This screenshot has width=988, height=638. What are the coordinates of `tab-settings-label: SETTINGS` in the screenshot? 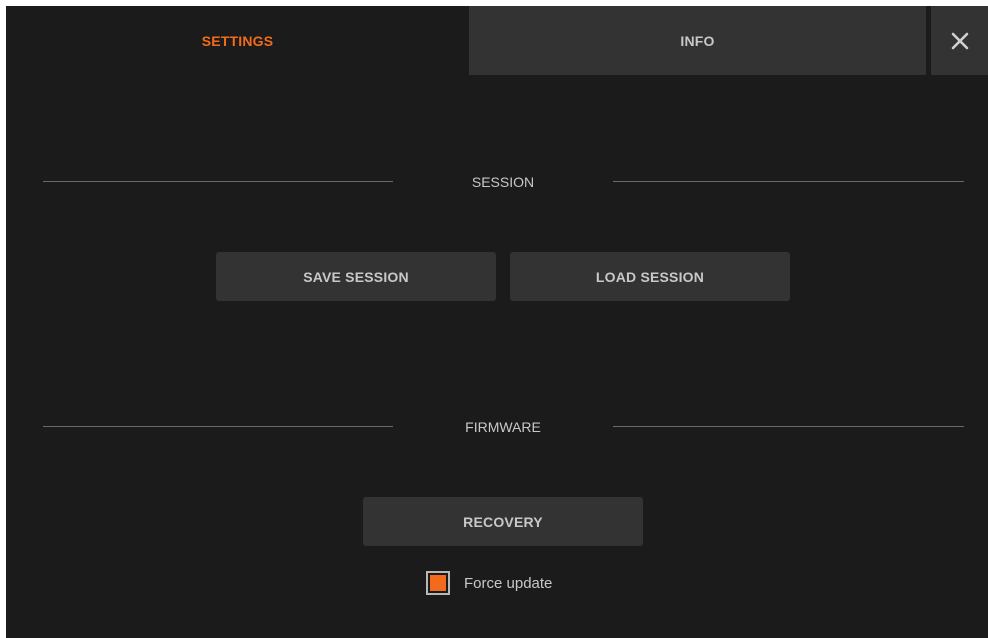 It's located at (237, 40).